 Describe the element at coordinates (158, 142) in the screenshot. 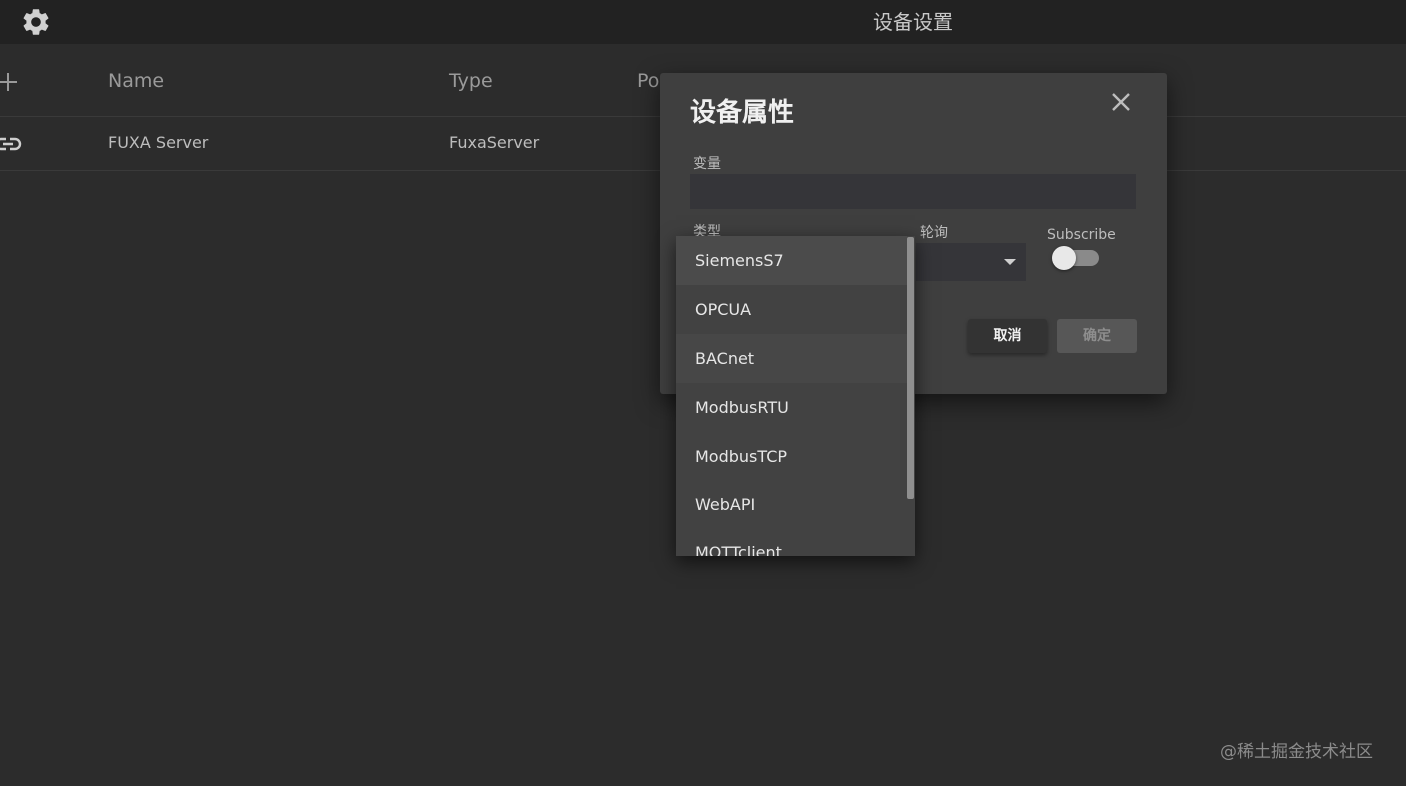

I see `device-name-cell: FUXA Server` at that location.